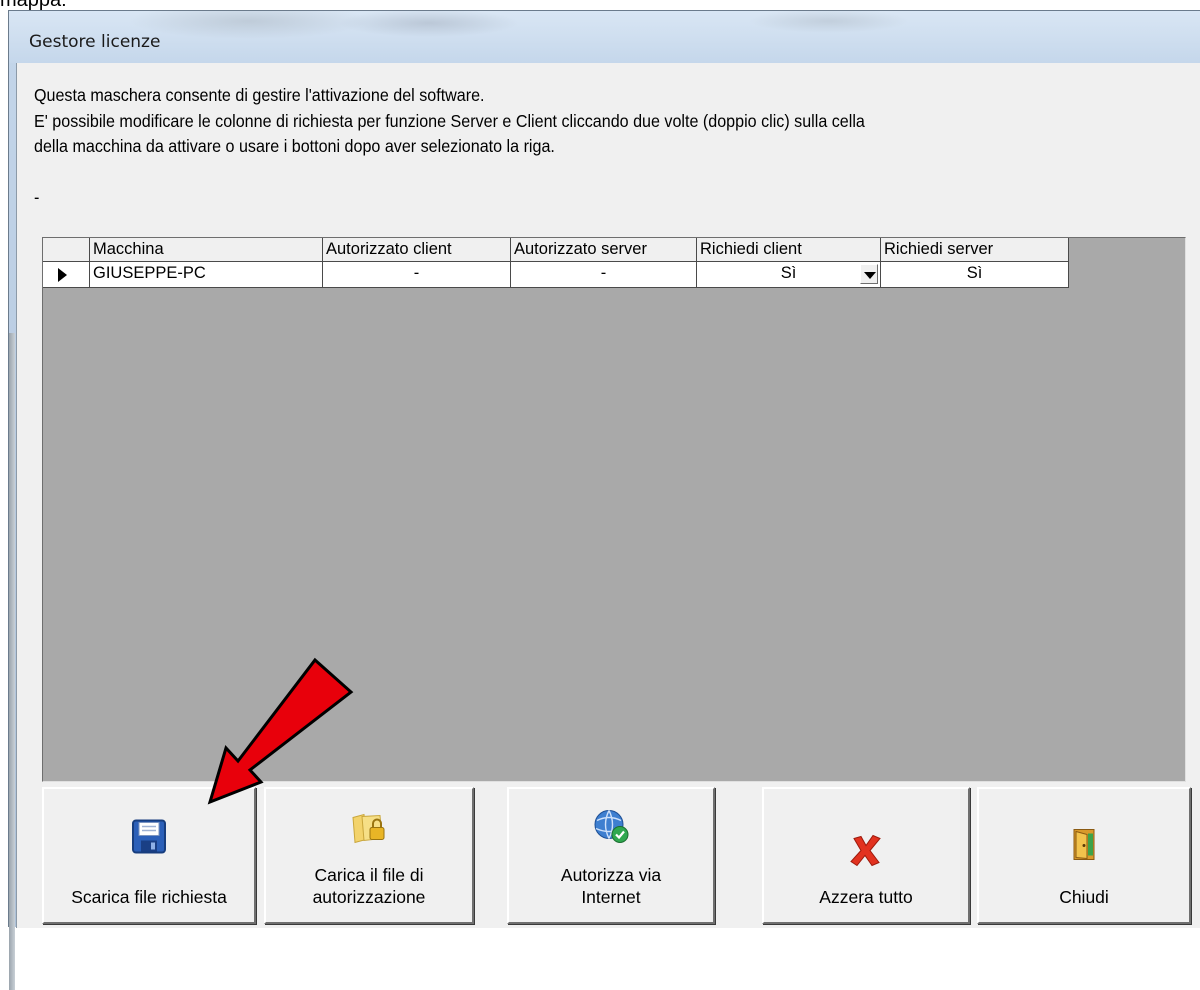 This screenshot has height=990, width=1200. I want to click on column-header-autorizzato-client: Autorizzato client, so click(417, 250).